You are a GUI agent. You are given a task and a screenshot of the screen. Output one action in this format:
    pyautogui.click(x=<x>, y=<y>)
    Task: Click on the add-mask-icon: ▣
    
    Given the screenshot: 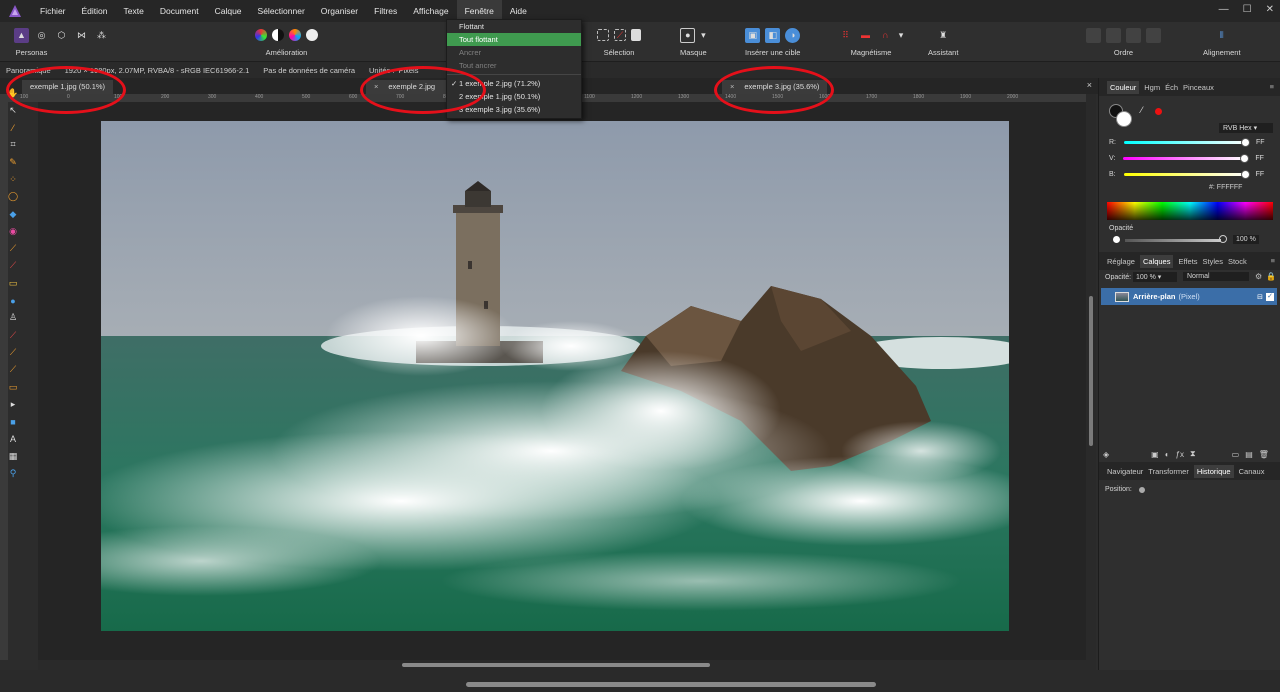 What is the action you would take?
    pyautogui.click(x=1155, y=454)
    